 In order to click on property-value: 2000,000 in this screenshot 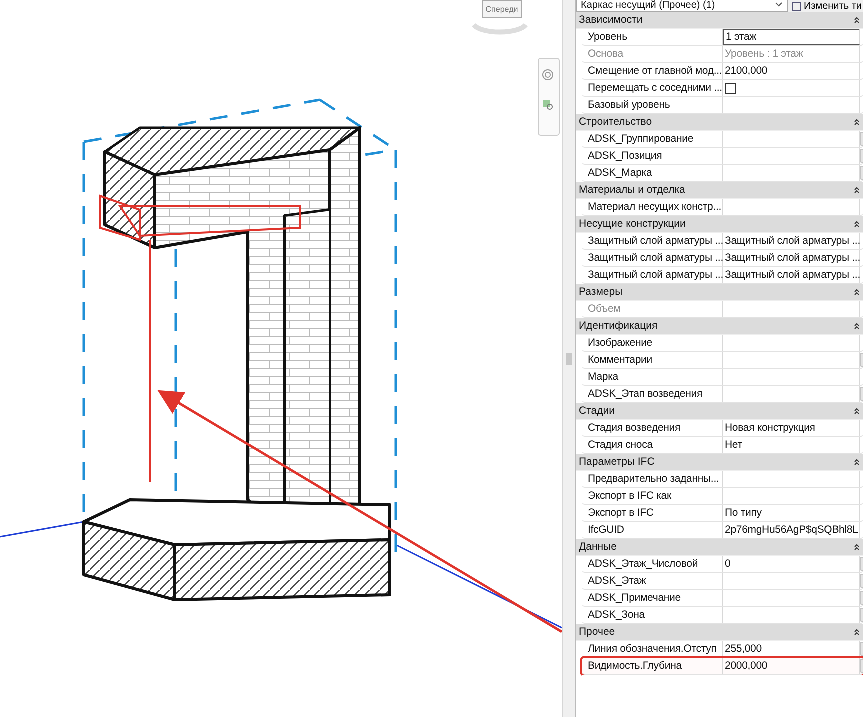, I will do `click(746, 666)`.